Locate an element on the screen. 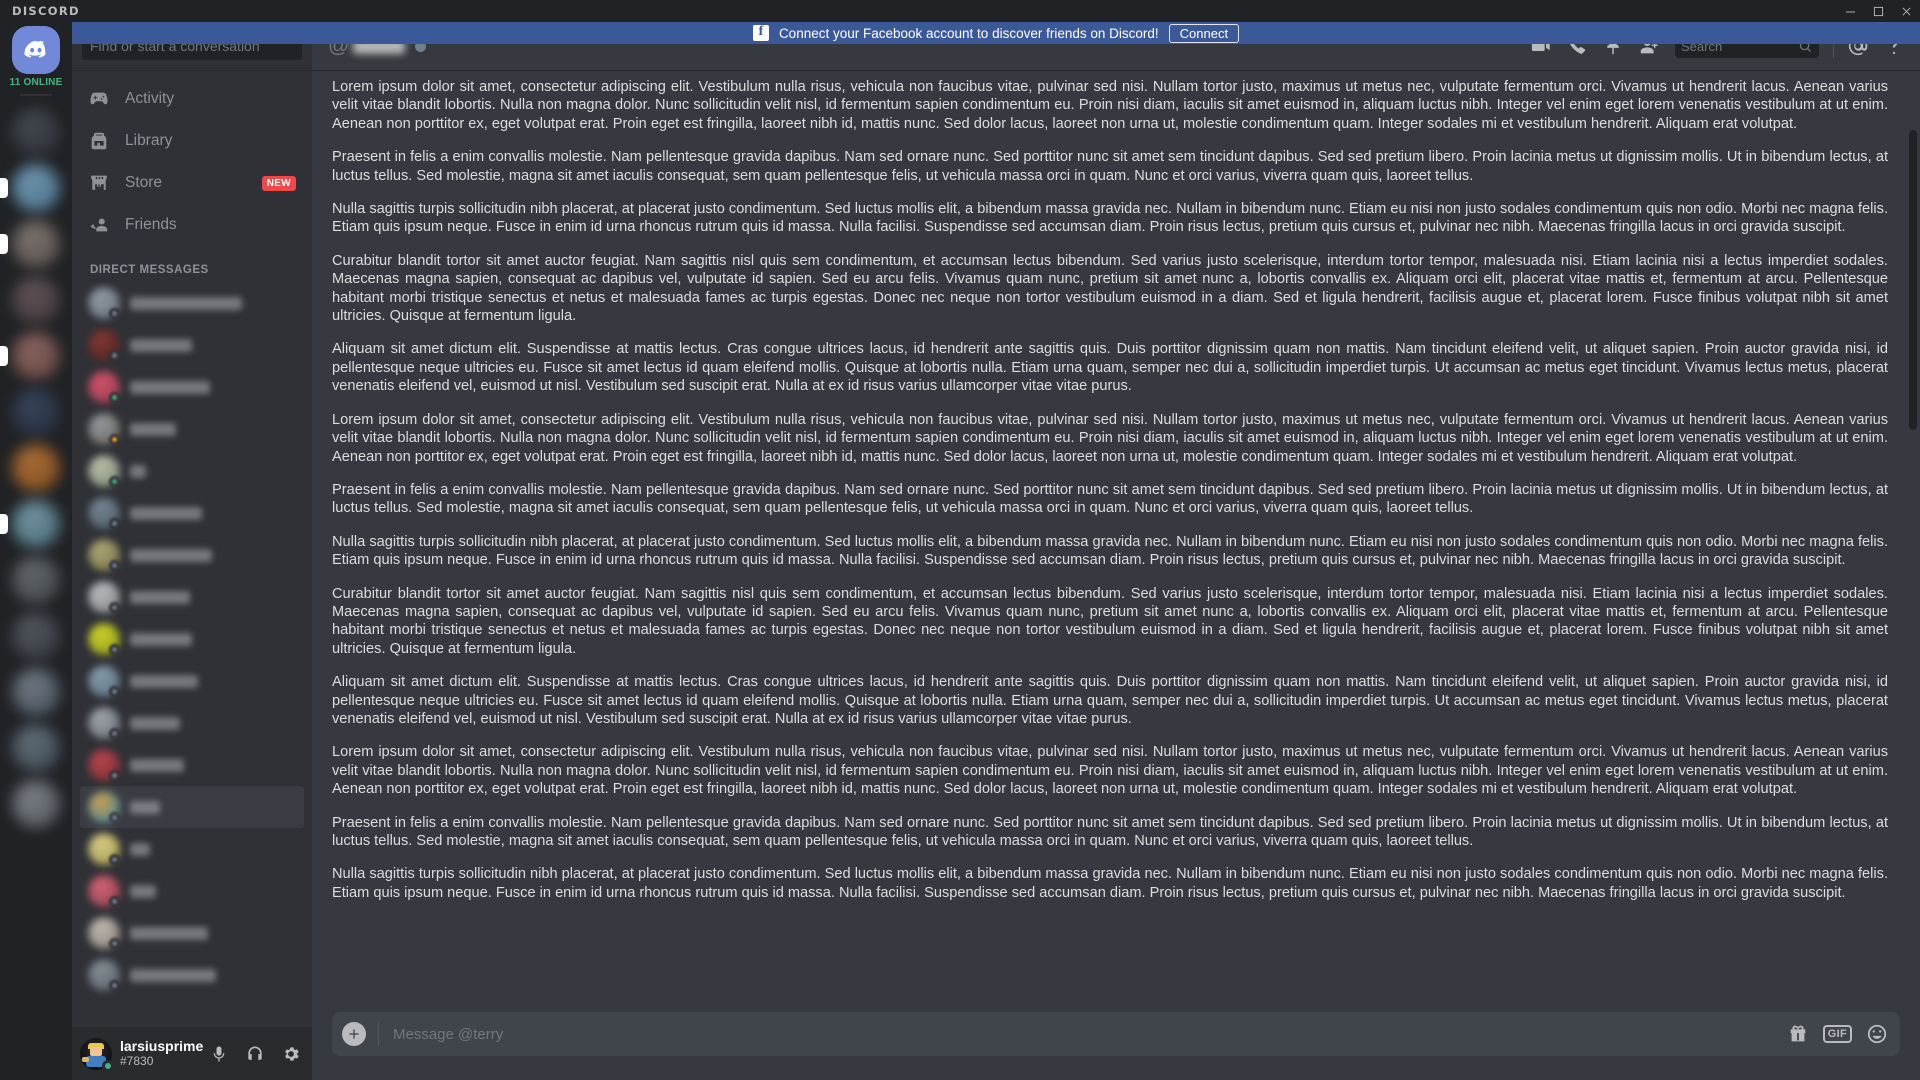 Image resolution: width=1920 pixels, height=1080 pixels. sidebar-item-label: Library is located at coordinates (149, 140).